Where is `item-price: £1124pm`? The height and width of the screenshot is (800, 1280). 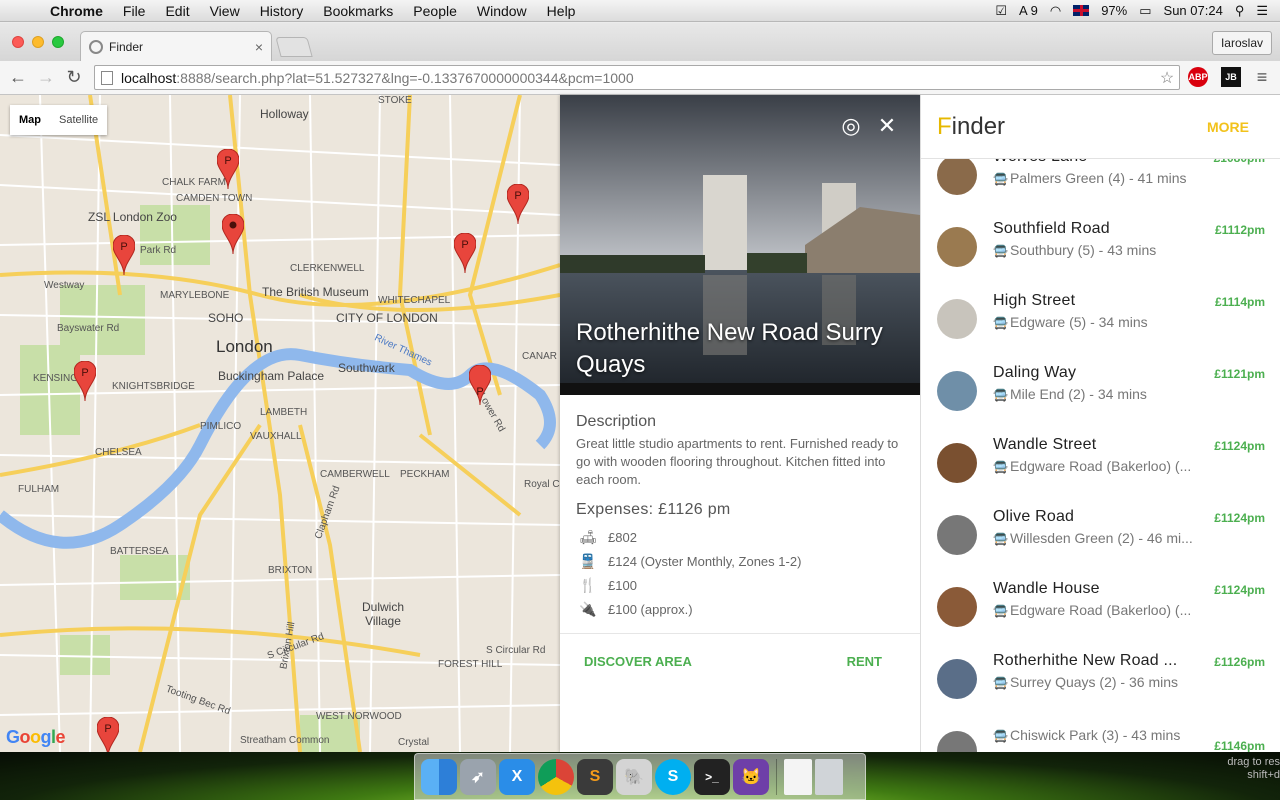 item-price: £1124pm is located at coordinates (1239, 446).